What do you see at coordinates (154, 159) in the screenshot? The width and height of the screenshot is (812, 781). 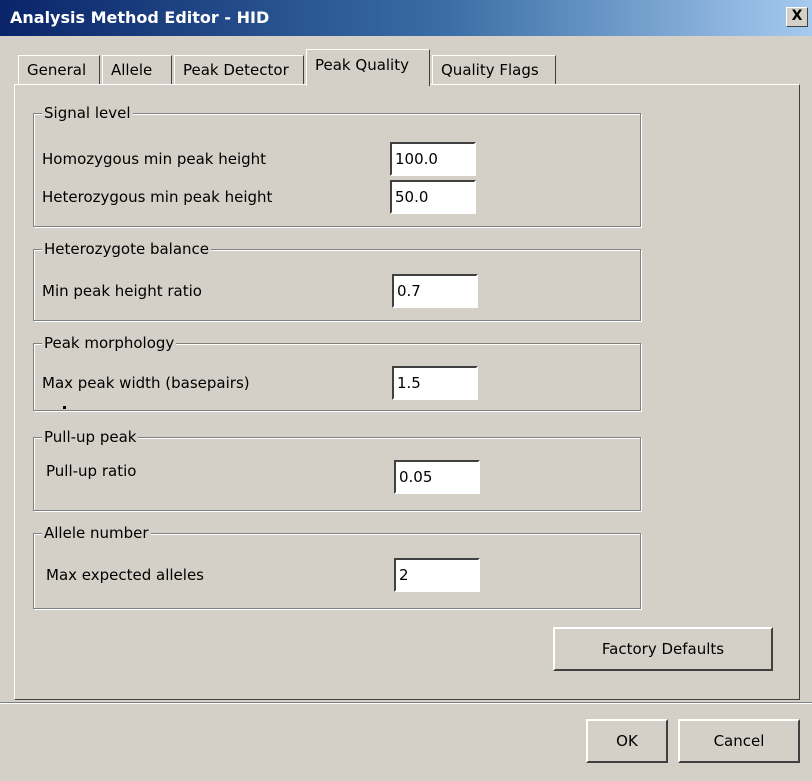 I see `homozygous-label: Homozygous min peak height` at bounding box center [154, 159].